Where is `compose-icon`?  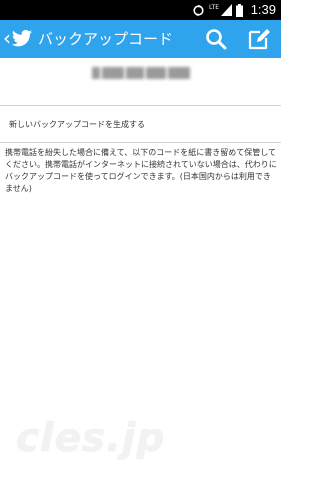 compose-icon is located at coordinates (259, 39).